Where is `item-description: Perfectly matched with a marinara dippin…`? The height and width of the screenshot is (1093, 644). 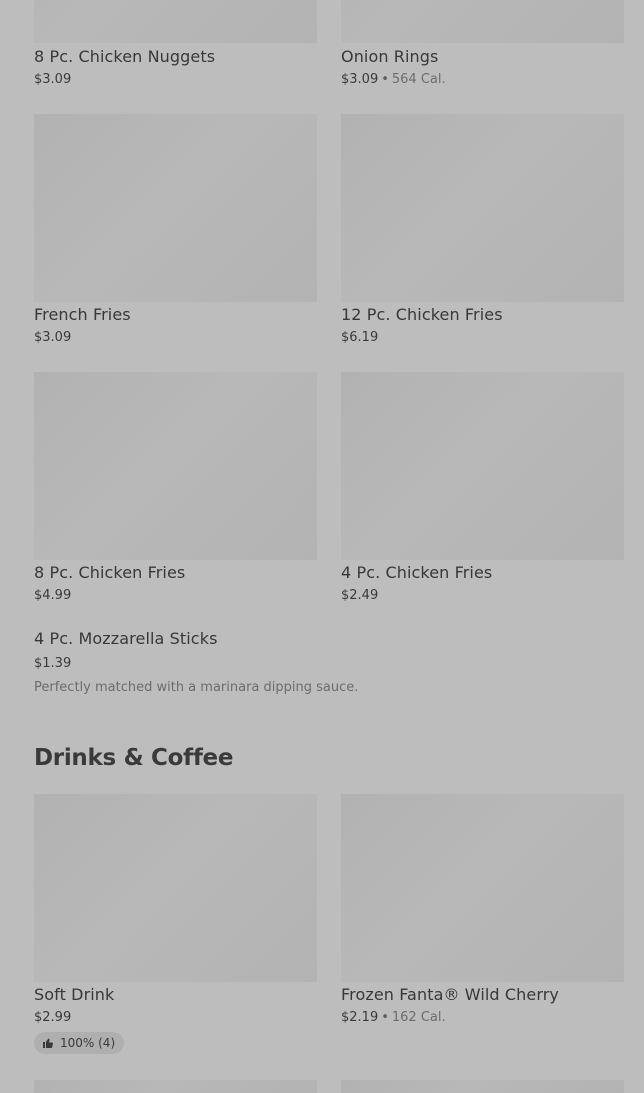 item-description: Perfectly matched with a marinara dippin… is located at coordinates (196, 687).